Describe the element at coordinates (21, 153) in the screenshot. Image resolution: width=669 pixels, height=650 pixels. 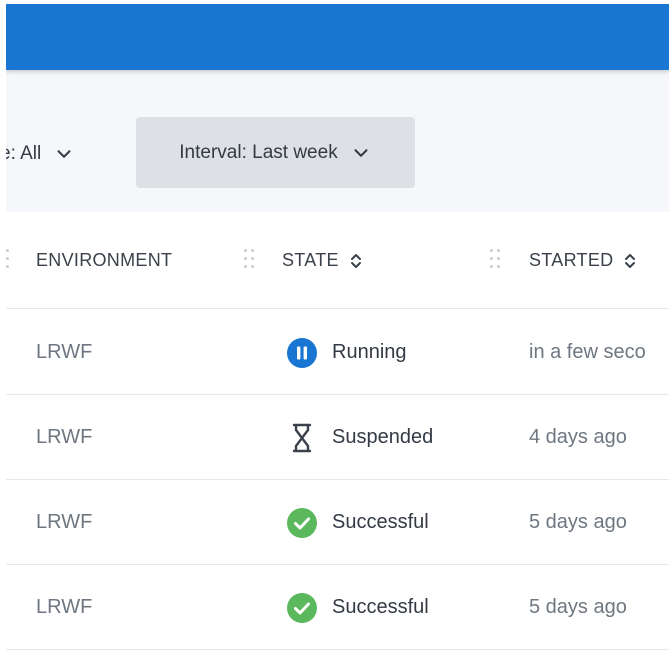
I see `type-filter-label: e: All` at that location.